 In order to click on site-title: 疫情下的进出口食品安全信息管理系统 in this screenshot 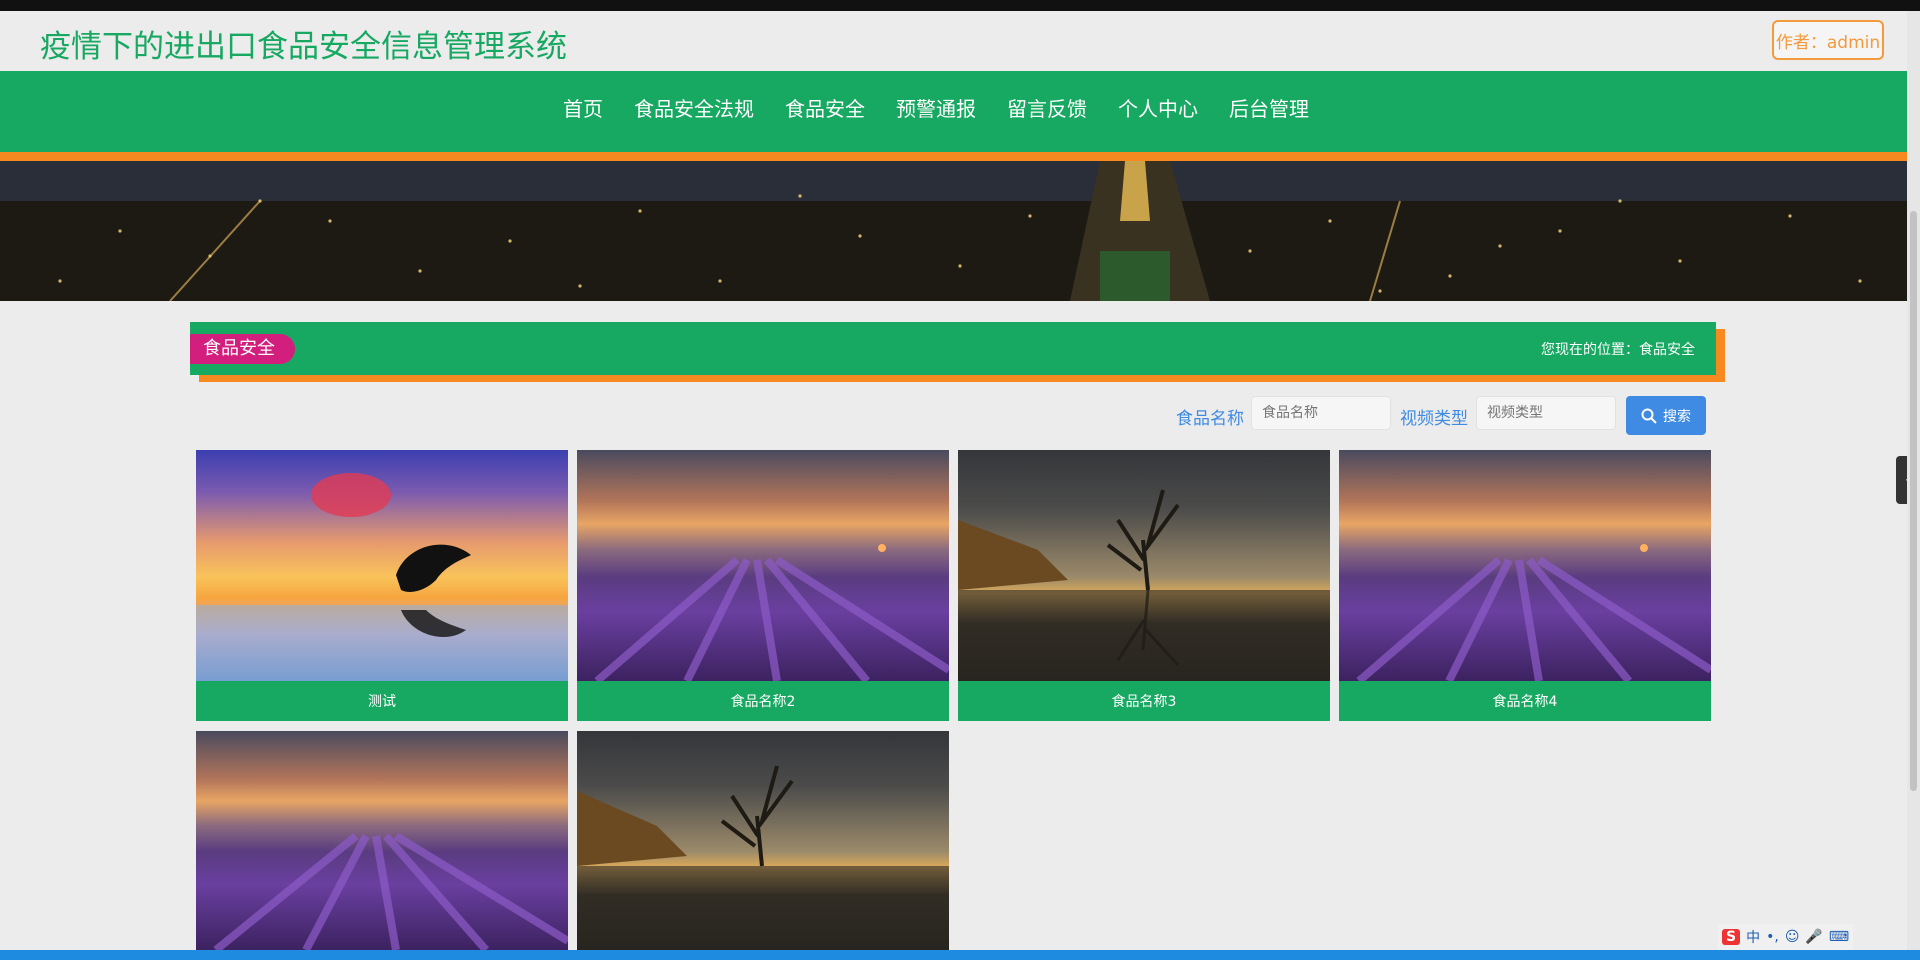, I will do `click(303, 47)`.